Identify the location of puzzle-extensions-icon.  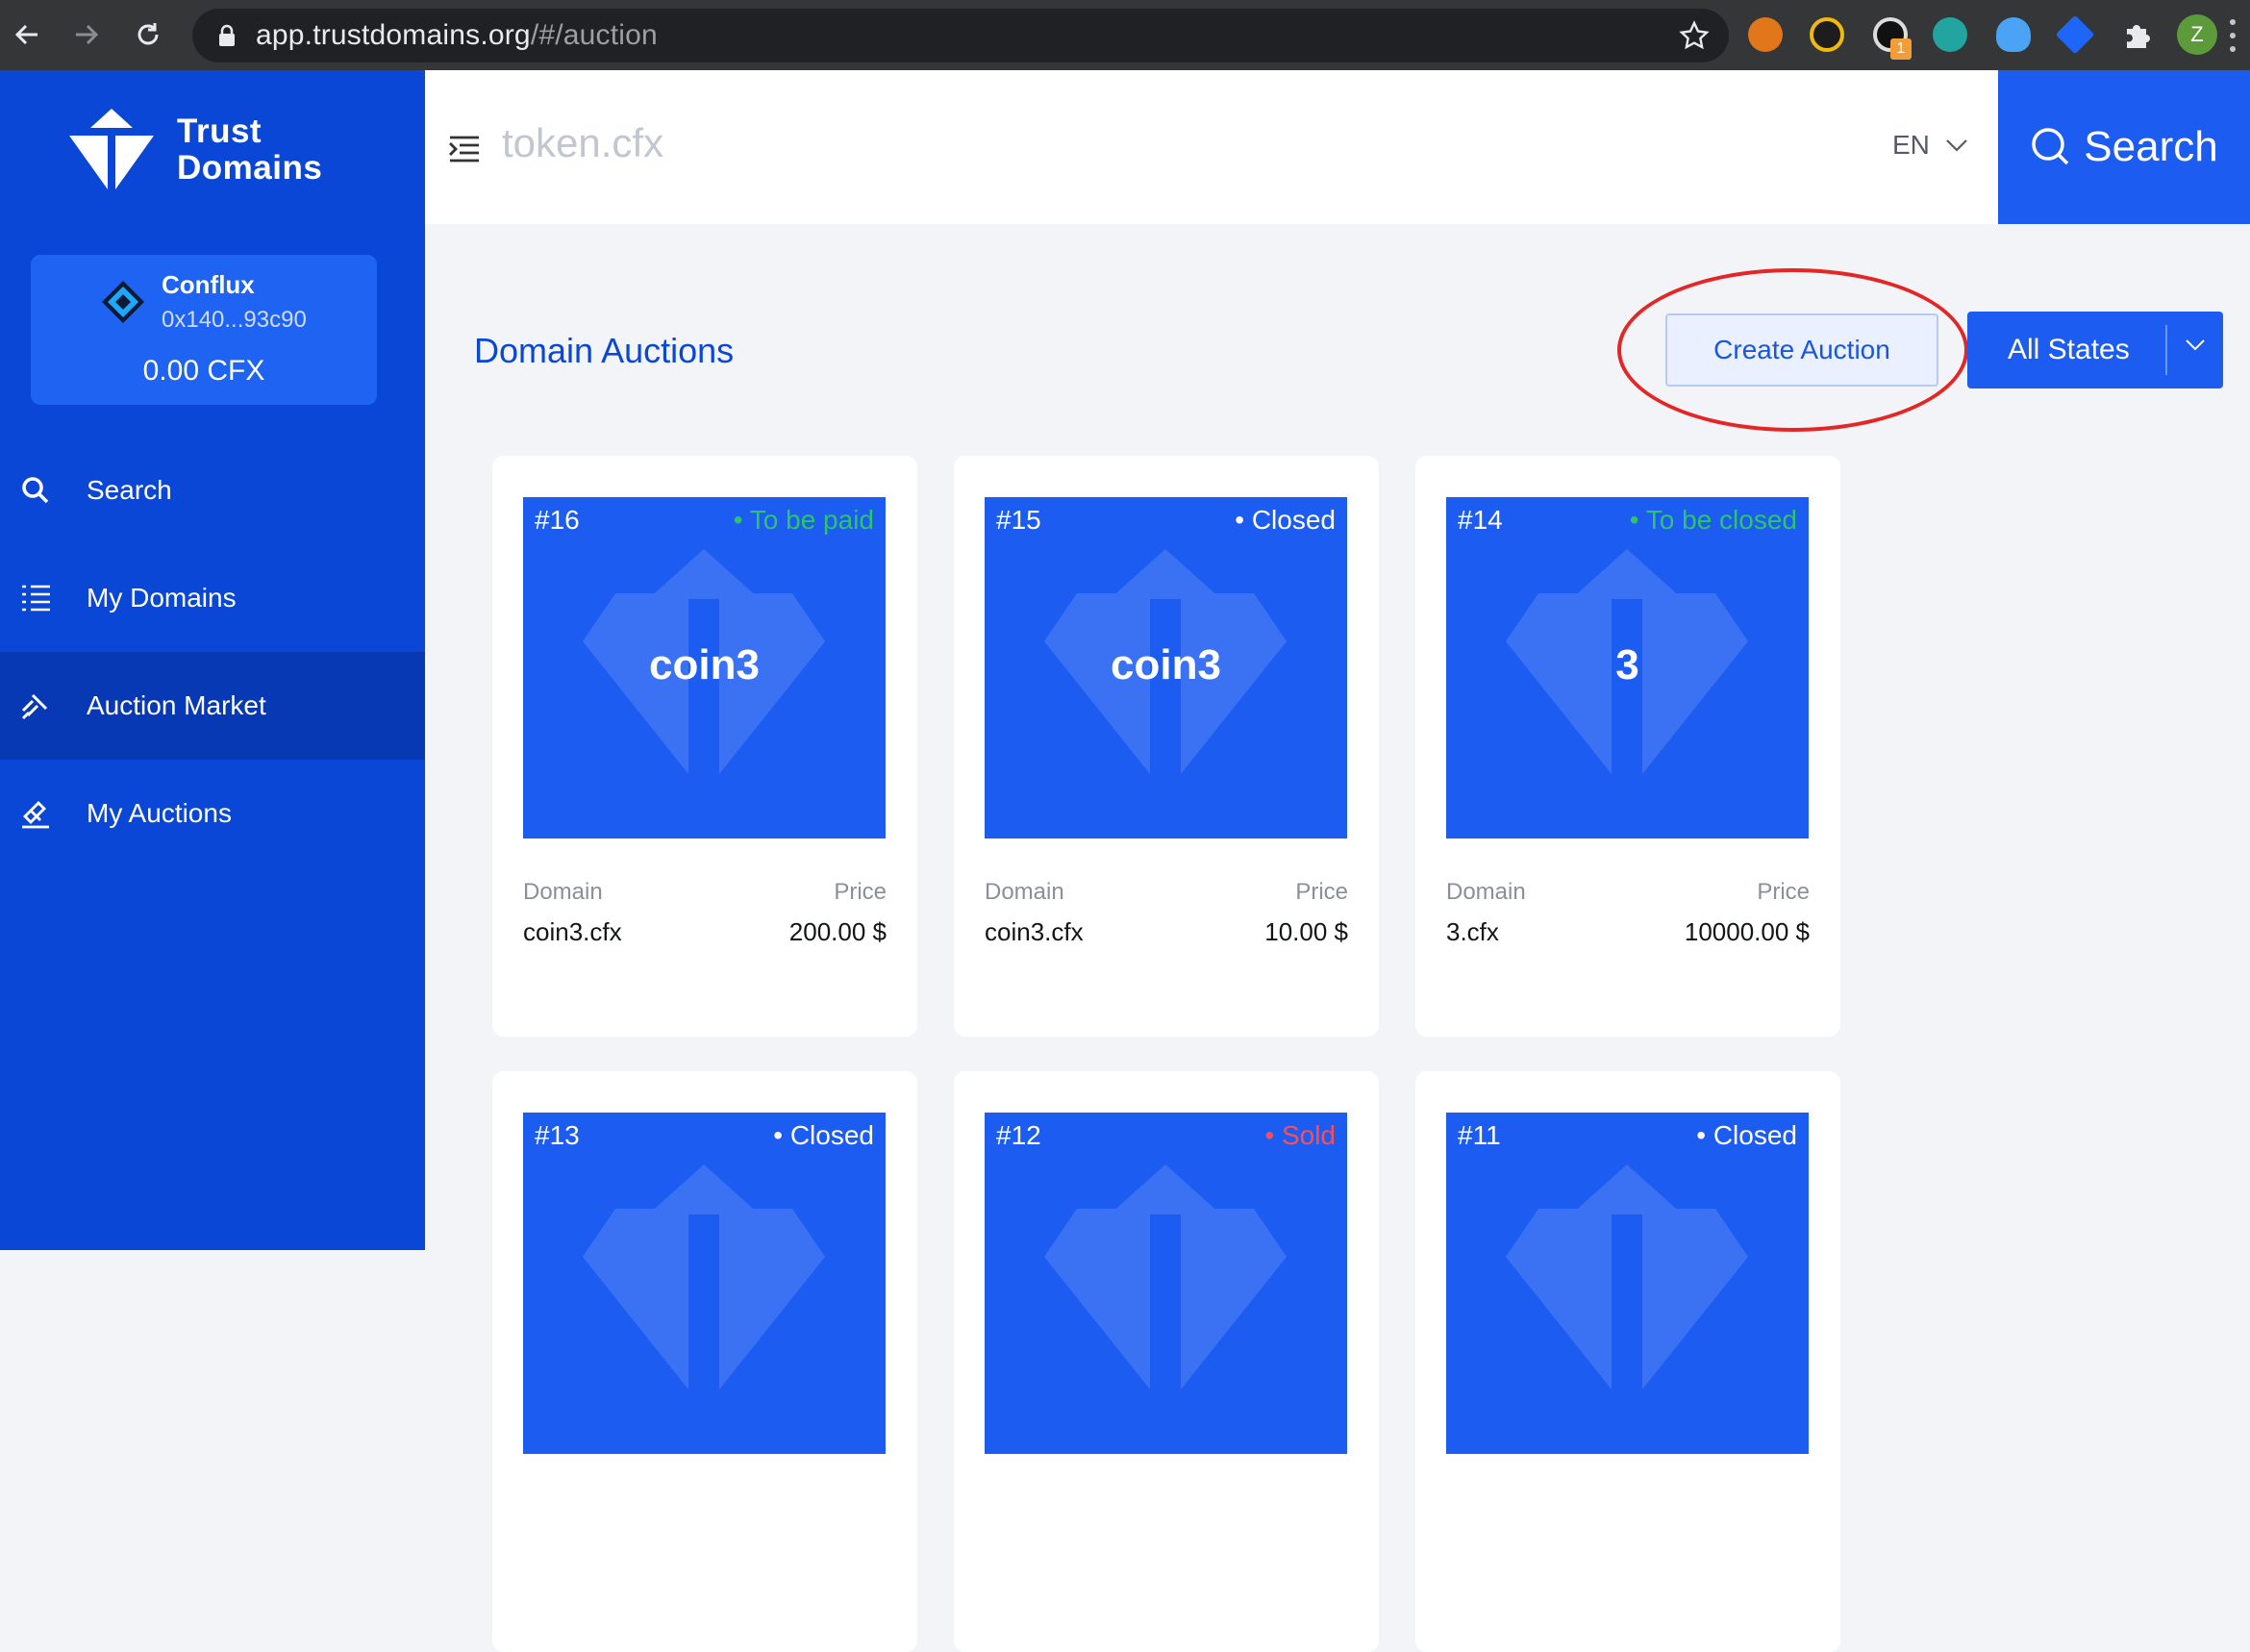
(2136, 34).